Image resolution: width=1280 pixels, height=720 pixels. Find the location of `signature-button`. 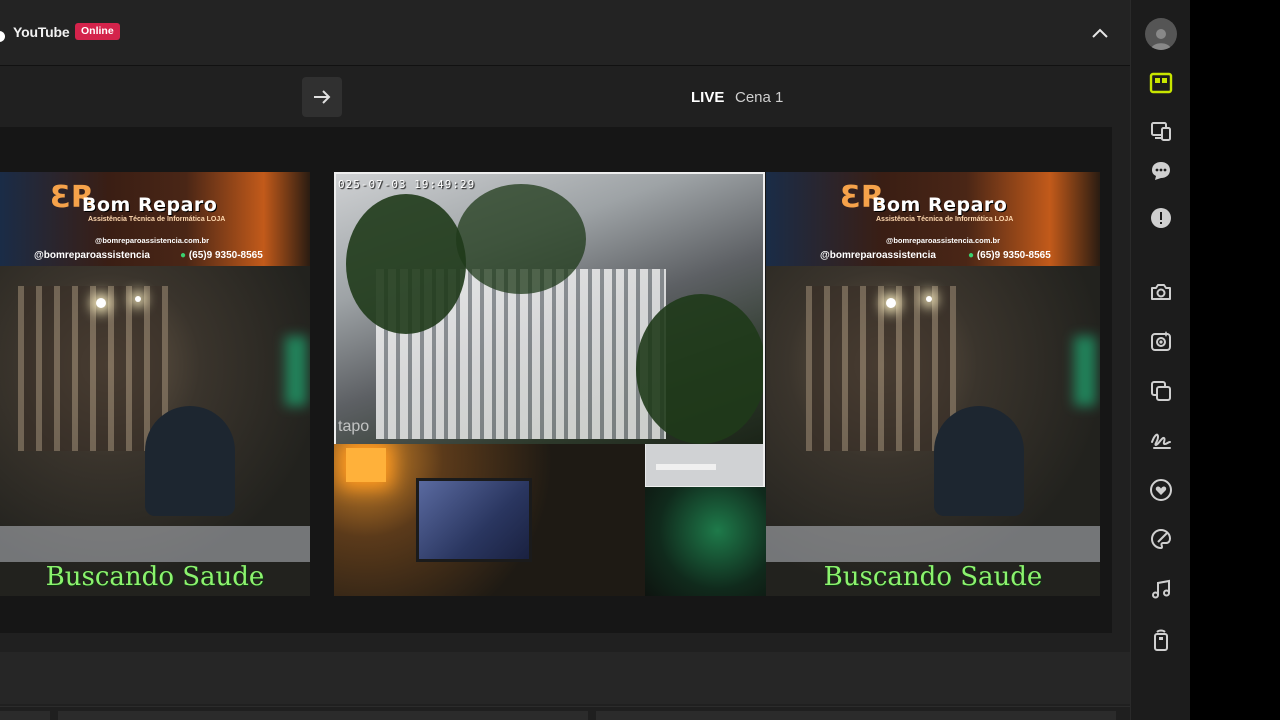

signature-button is located at coordinates (1161, 440).